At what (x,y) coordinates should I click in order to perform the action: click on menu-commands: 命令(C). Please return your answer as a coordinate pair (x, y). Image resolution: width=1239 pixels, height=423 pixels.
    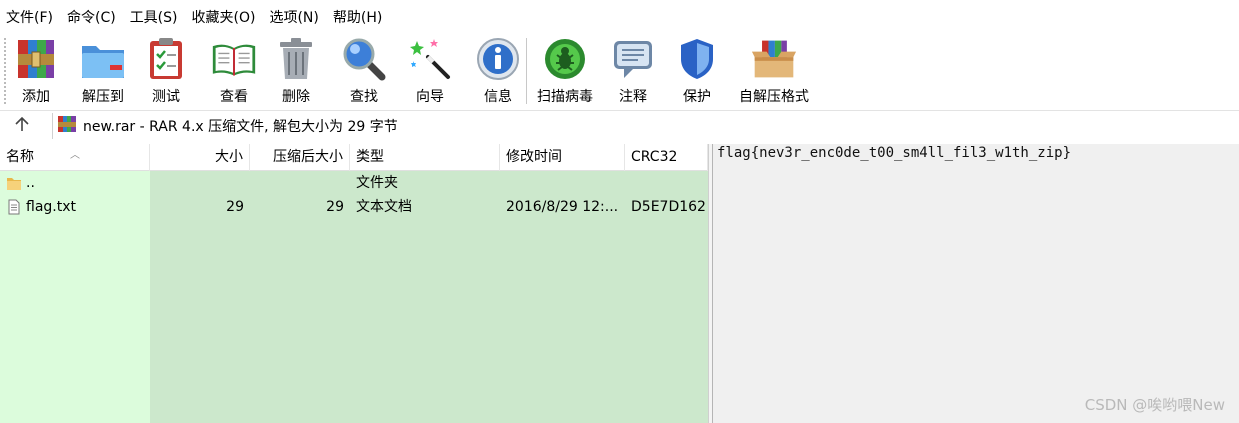
    Looking at the image, I should click on (91, 17).